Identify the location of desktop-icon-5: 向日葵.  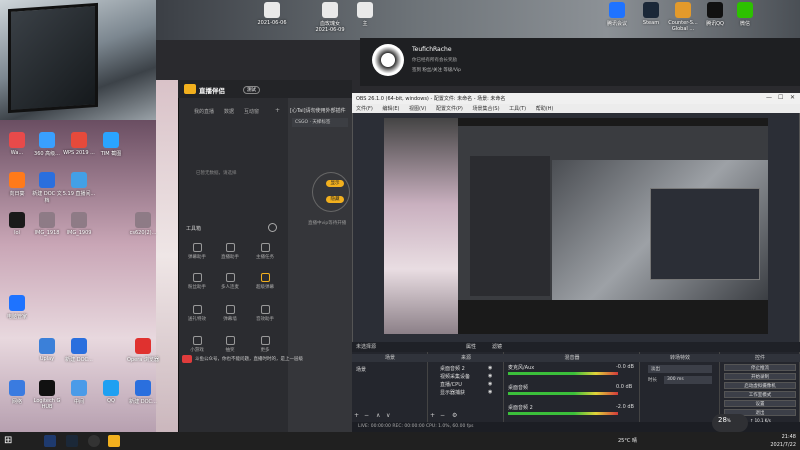
(17, 184).